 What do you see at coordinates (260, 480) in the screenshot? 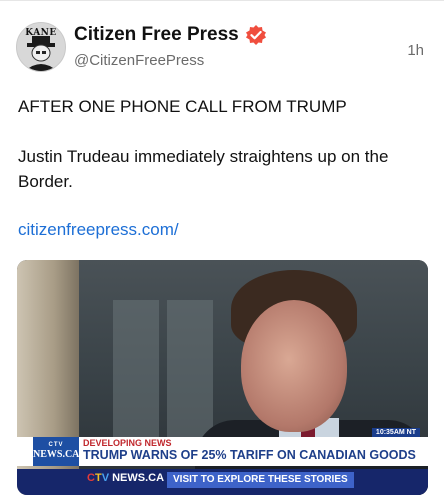
I see `footer-cta: VISIT TO EXPLORE THESE STORIES` at bounding box center [260, 480].